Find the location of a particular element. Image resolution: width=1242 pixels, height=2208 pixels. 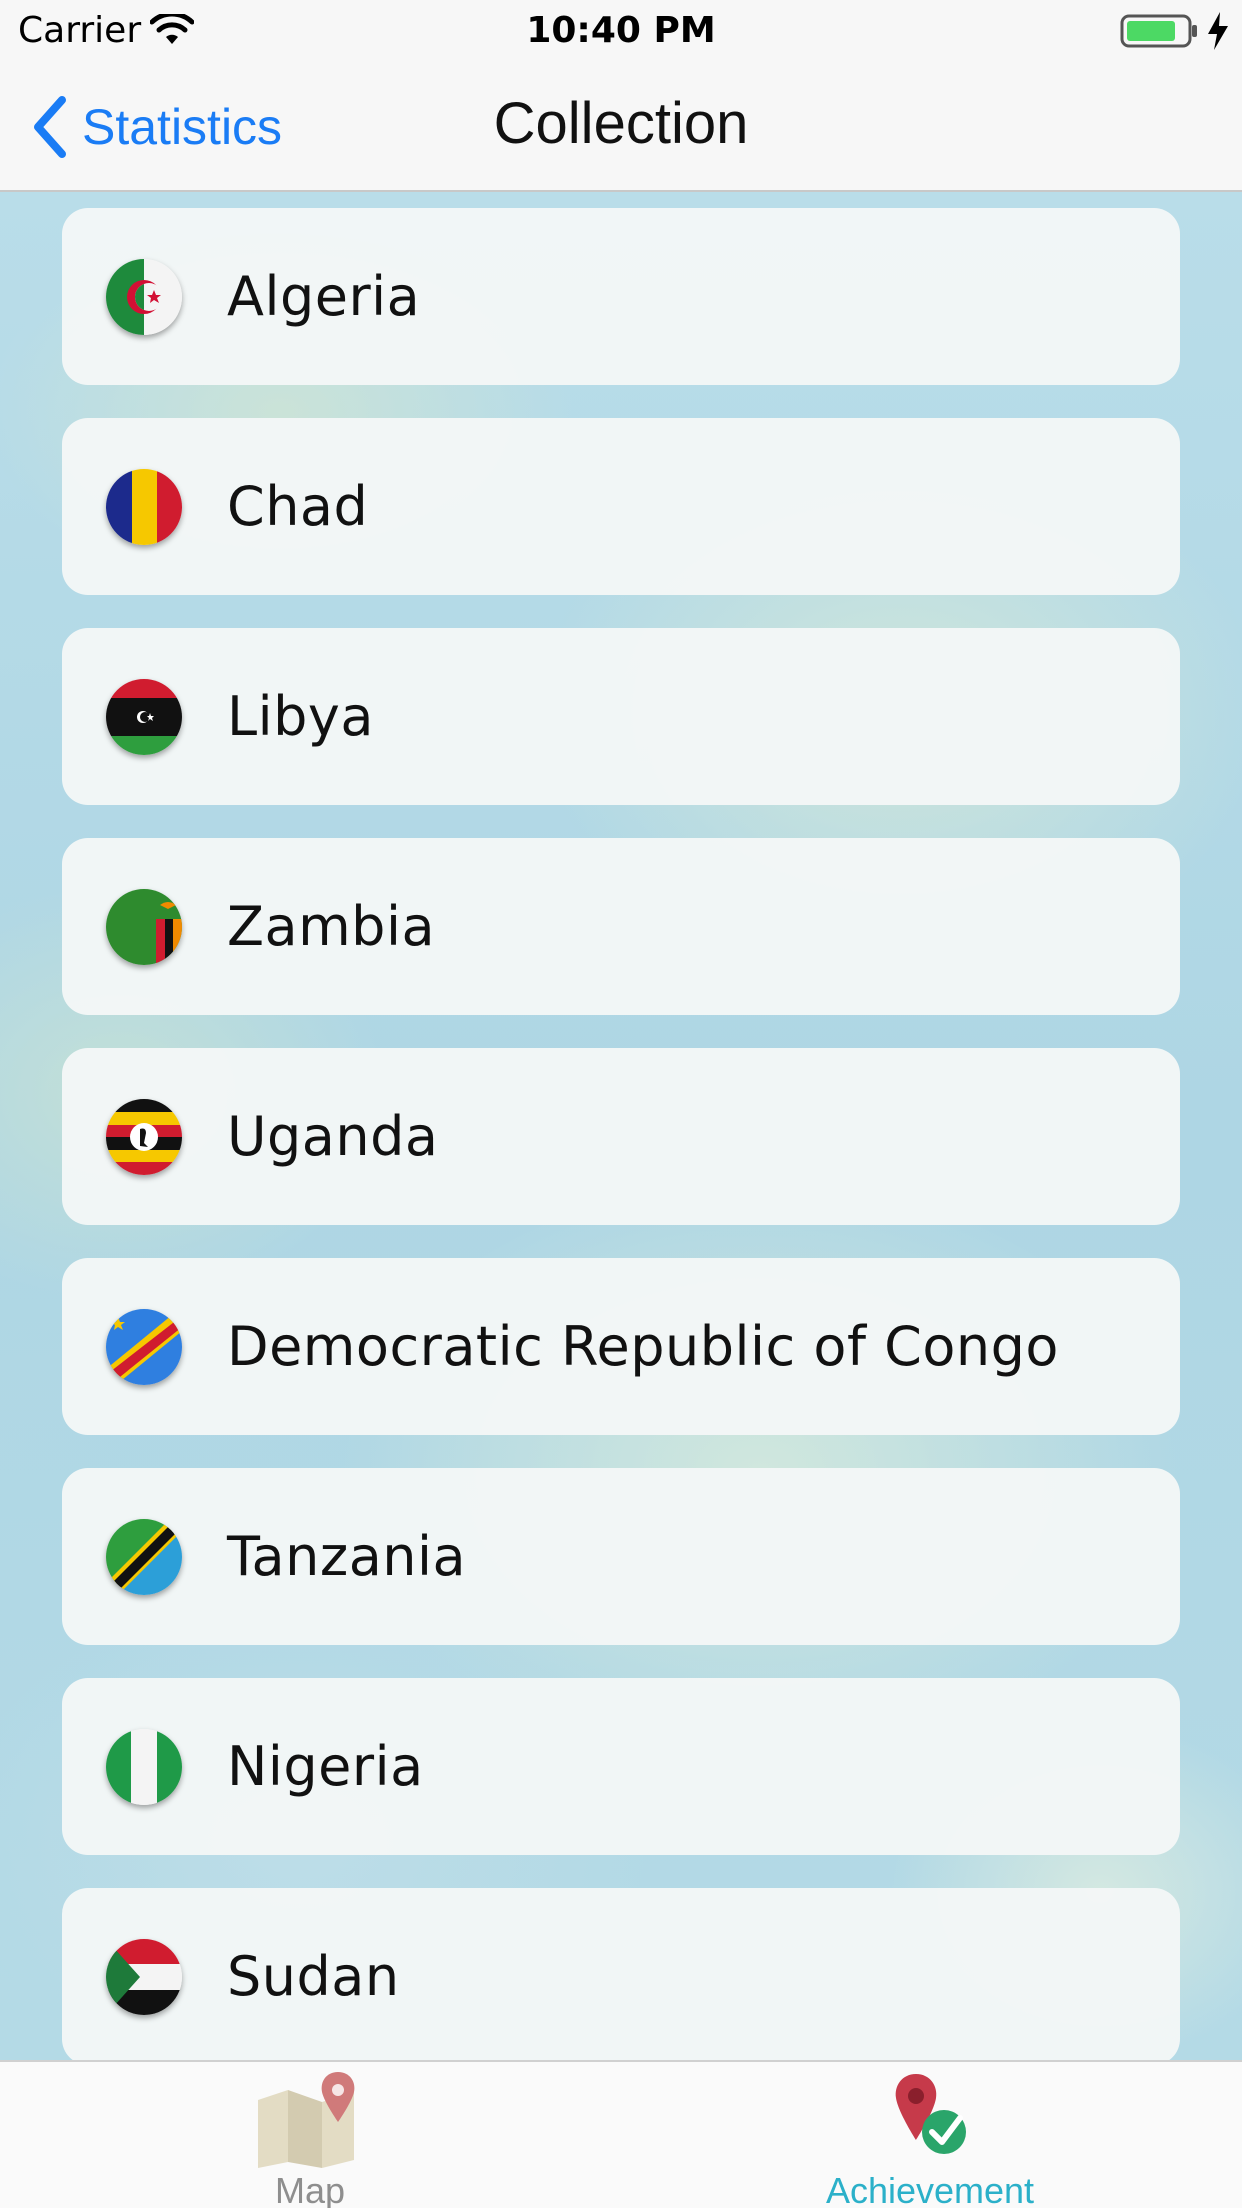

country-name: Algeria is located at coordinates (324, 296).